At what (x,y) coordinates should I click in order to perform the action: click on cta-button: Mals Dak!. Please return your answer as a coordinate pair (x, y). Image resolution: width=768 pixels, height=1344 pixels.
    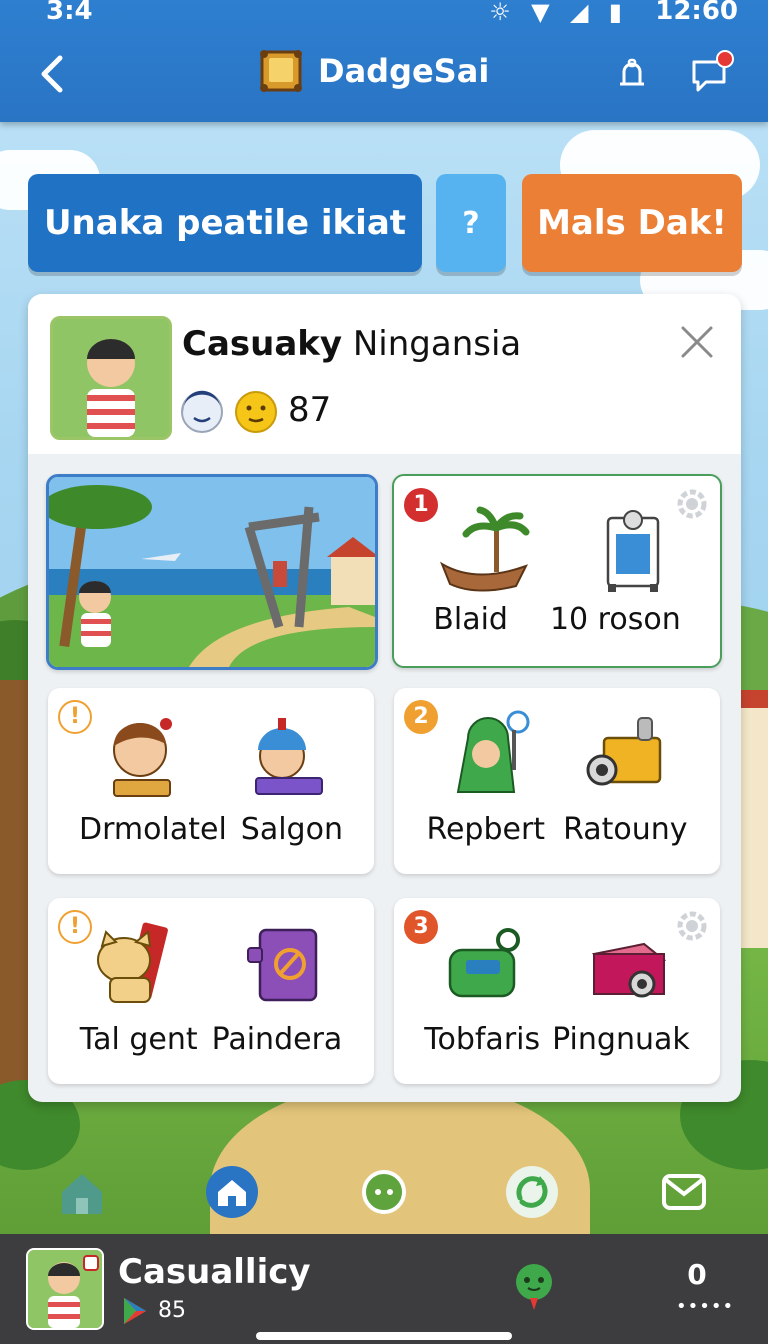
    Looking at the image, I should click on (632, 223).